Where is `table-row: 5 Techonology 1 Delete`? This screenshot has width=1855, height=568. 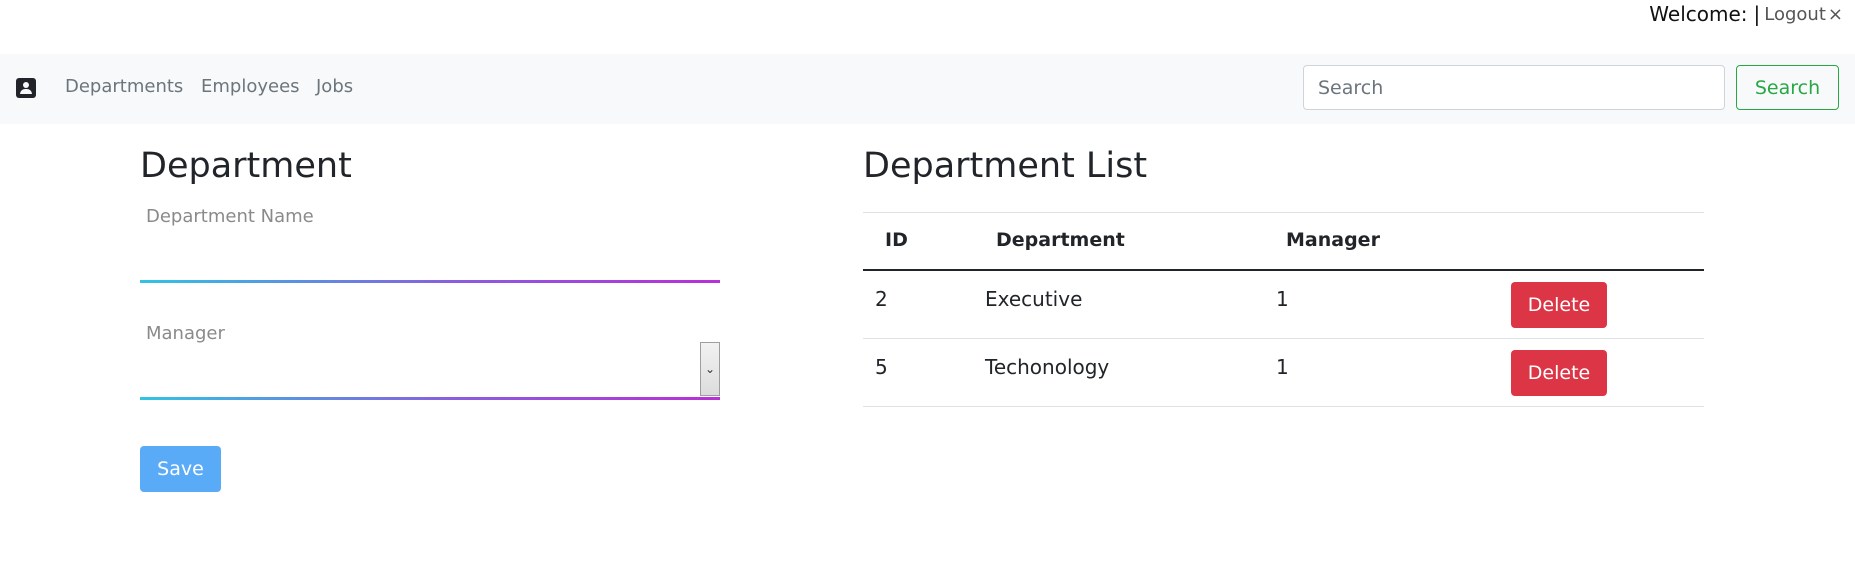 table-row: 5 Techonology 1 Delete is located at coordinates (1283, 373).